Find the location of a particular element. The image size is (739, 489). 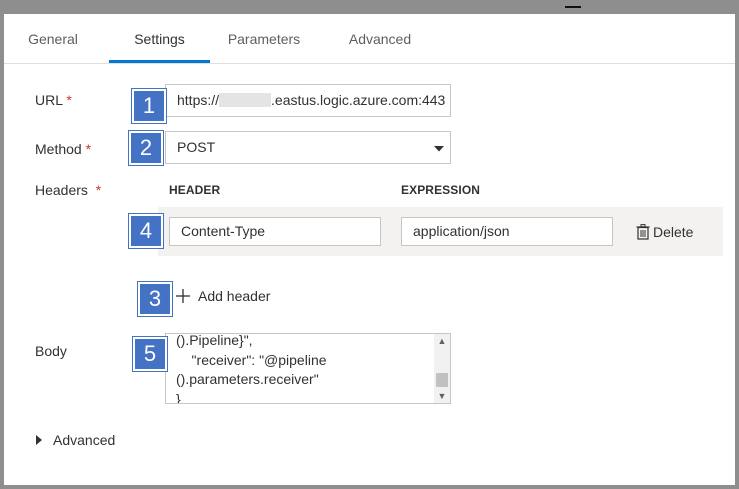

chevron-down-icon is located at coordinates (439, 149).